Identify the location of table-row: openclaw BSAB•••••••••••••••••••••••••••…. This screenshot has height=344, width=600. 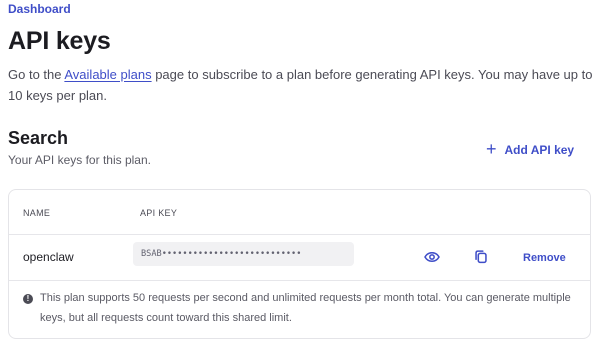
(299, 258).